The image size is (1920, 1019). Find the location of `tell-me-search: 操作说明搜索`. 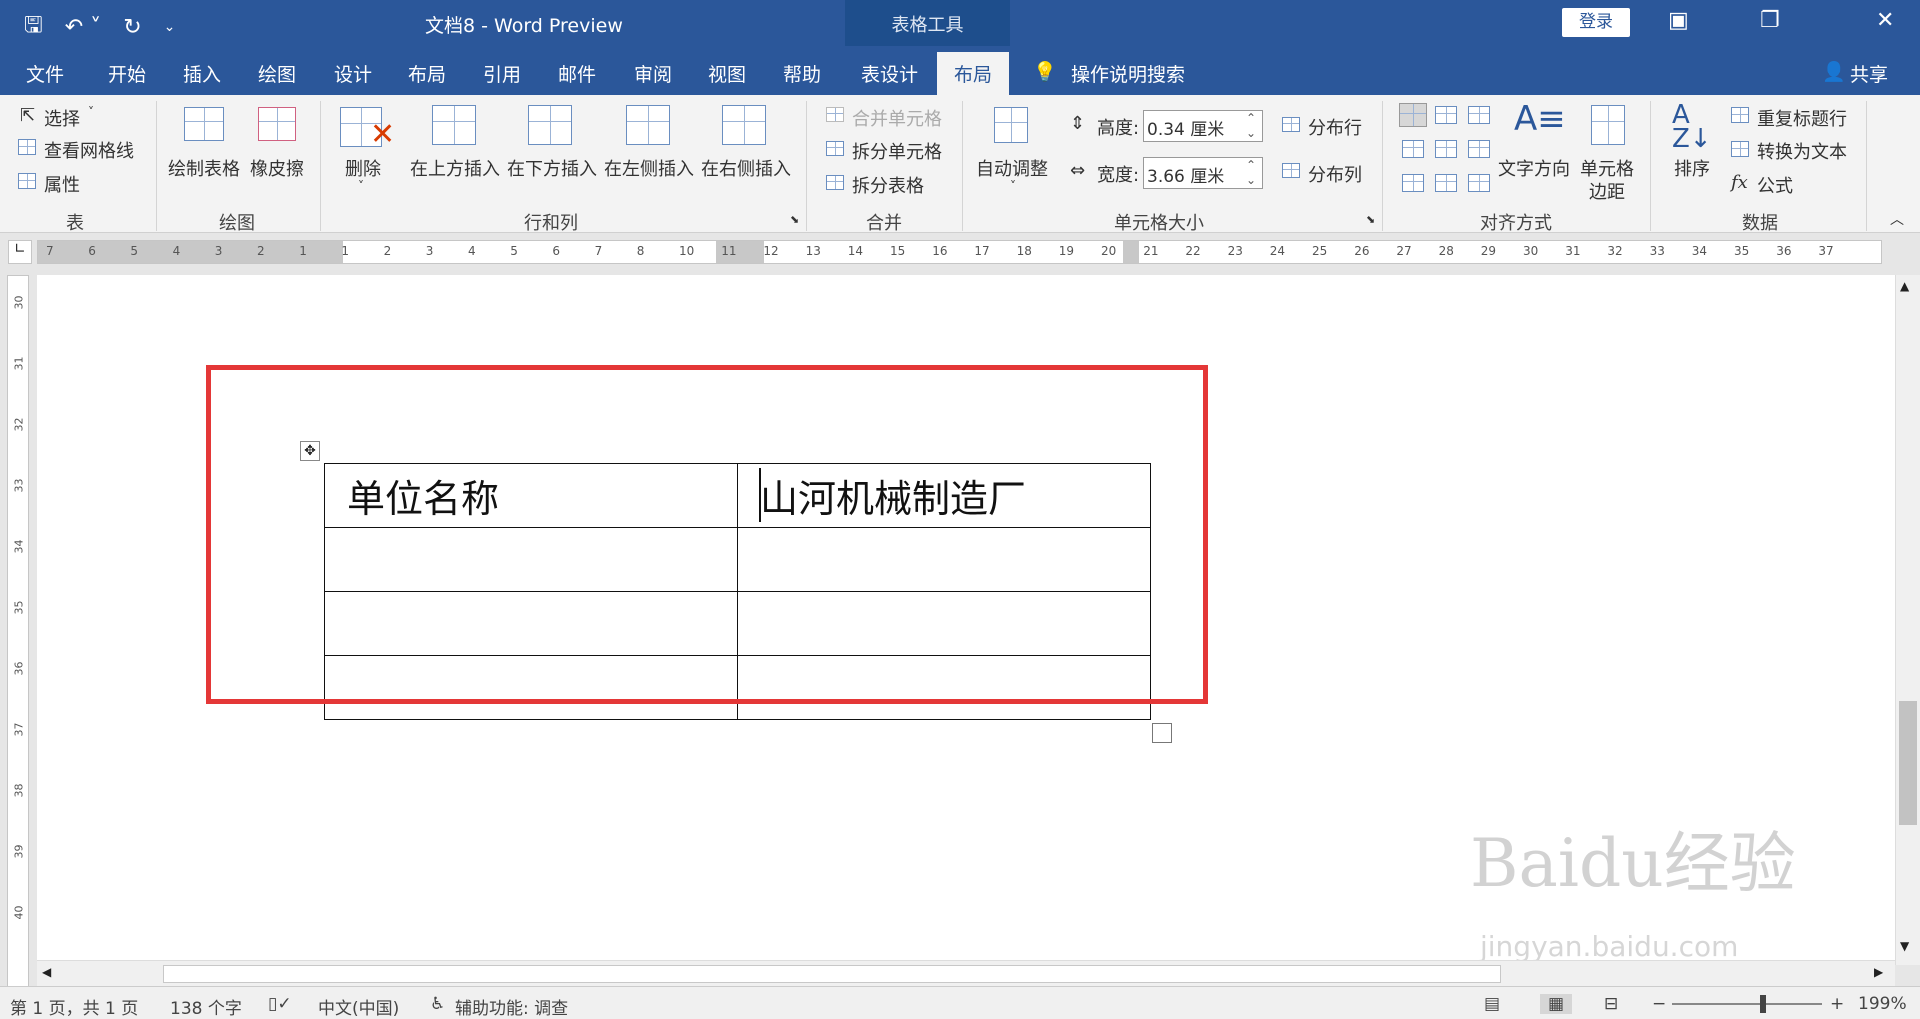

tell-me-search: 操作说明搜索 is located at coordinates (1128, 73).